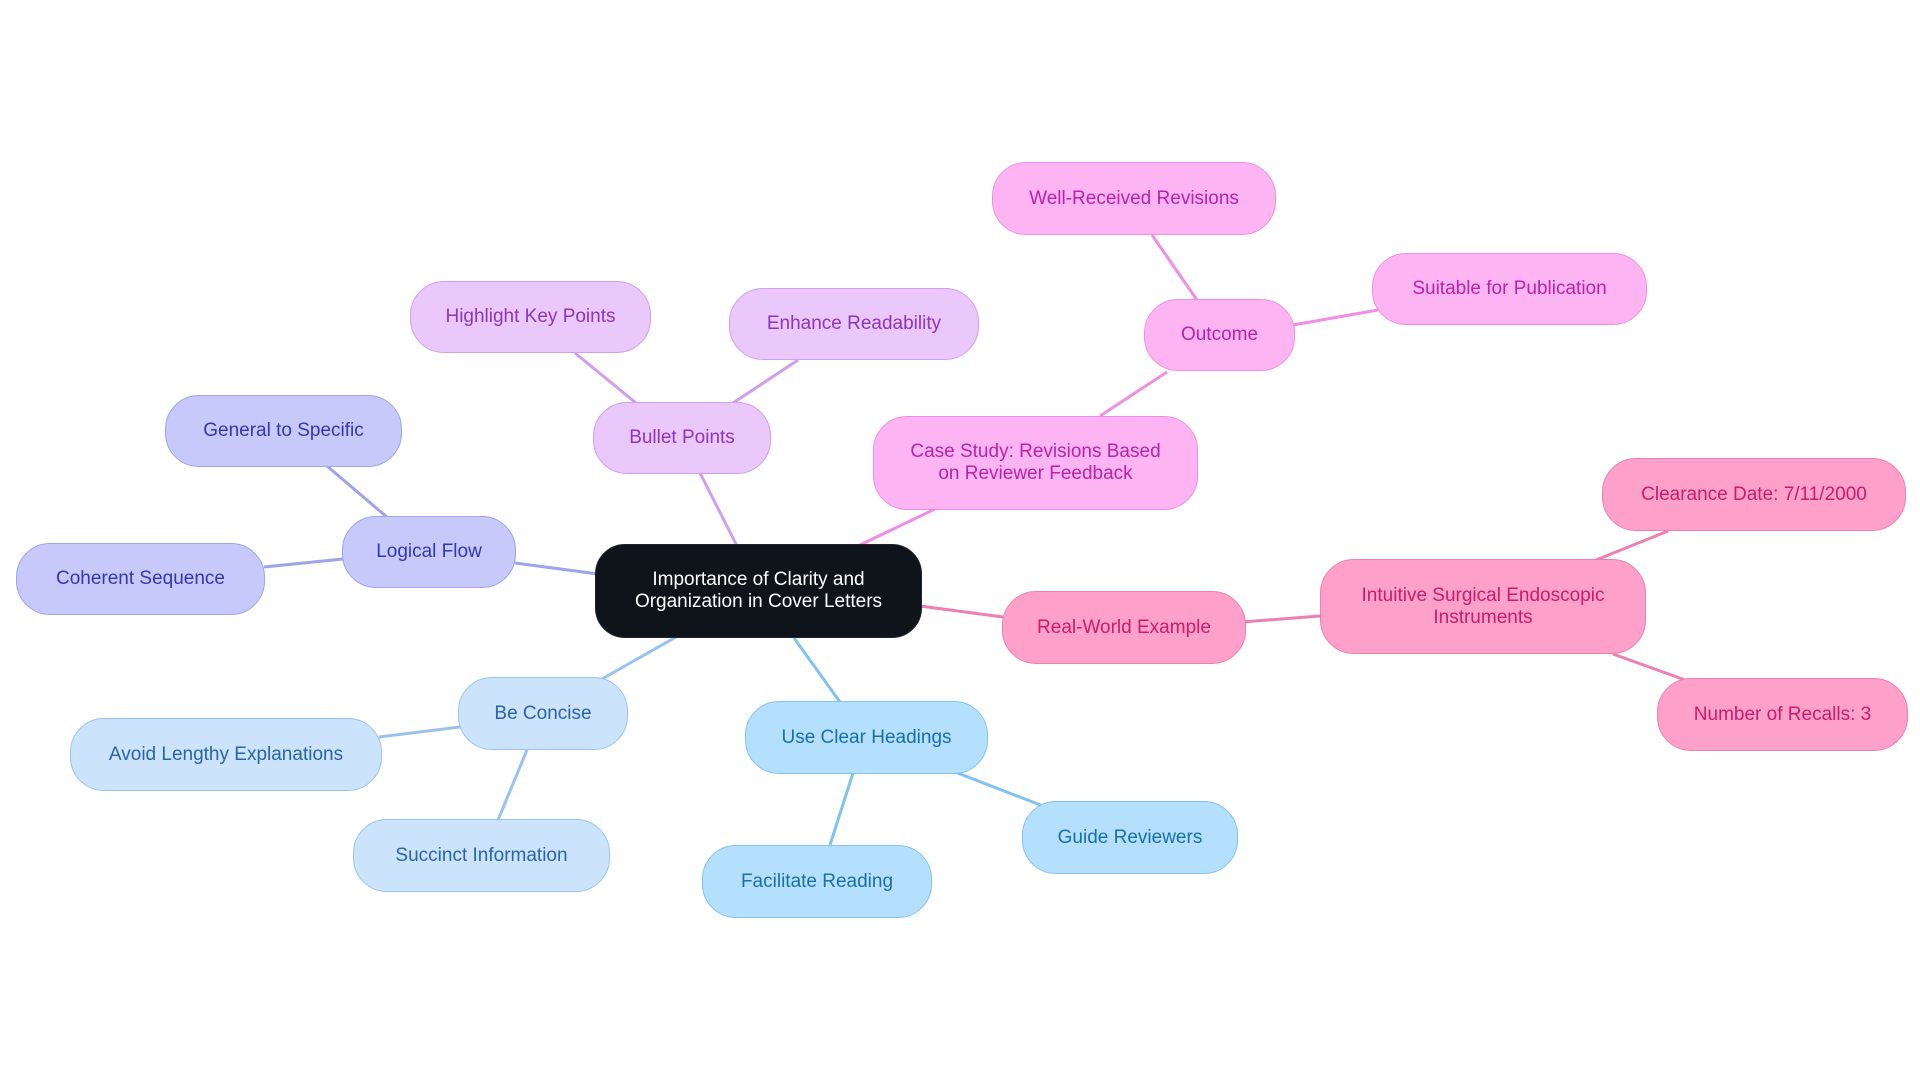  Describe the element at coordinates (1133, 394) in the screenshot. I see `edge-case-study-outcome` at that location.